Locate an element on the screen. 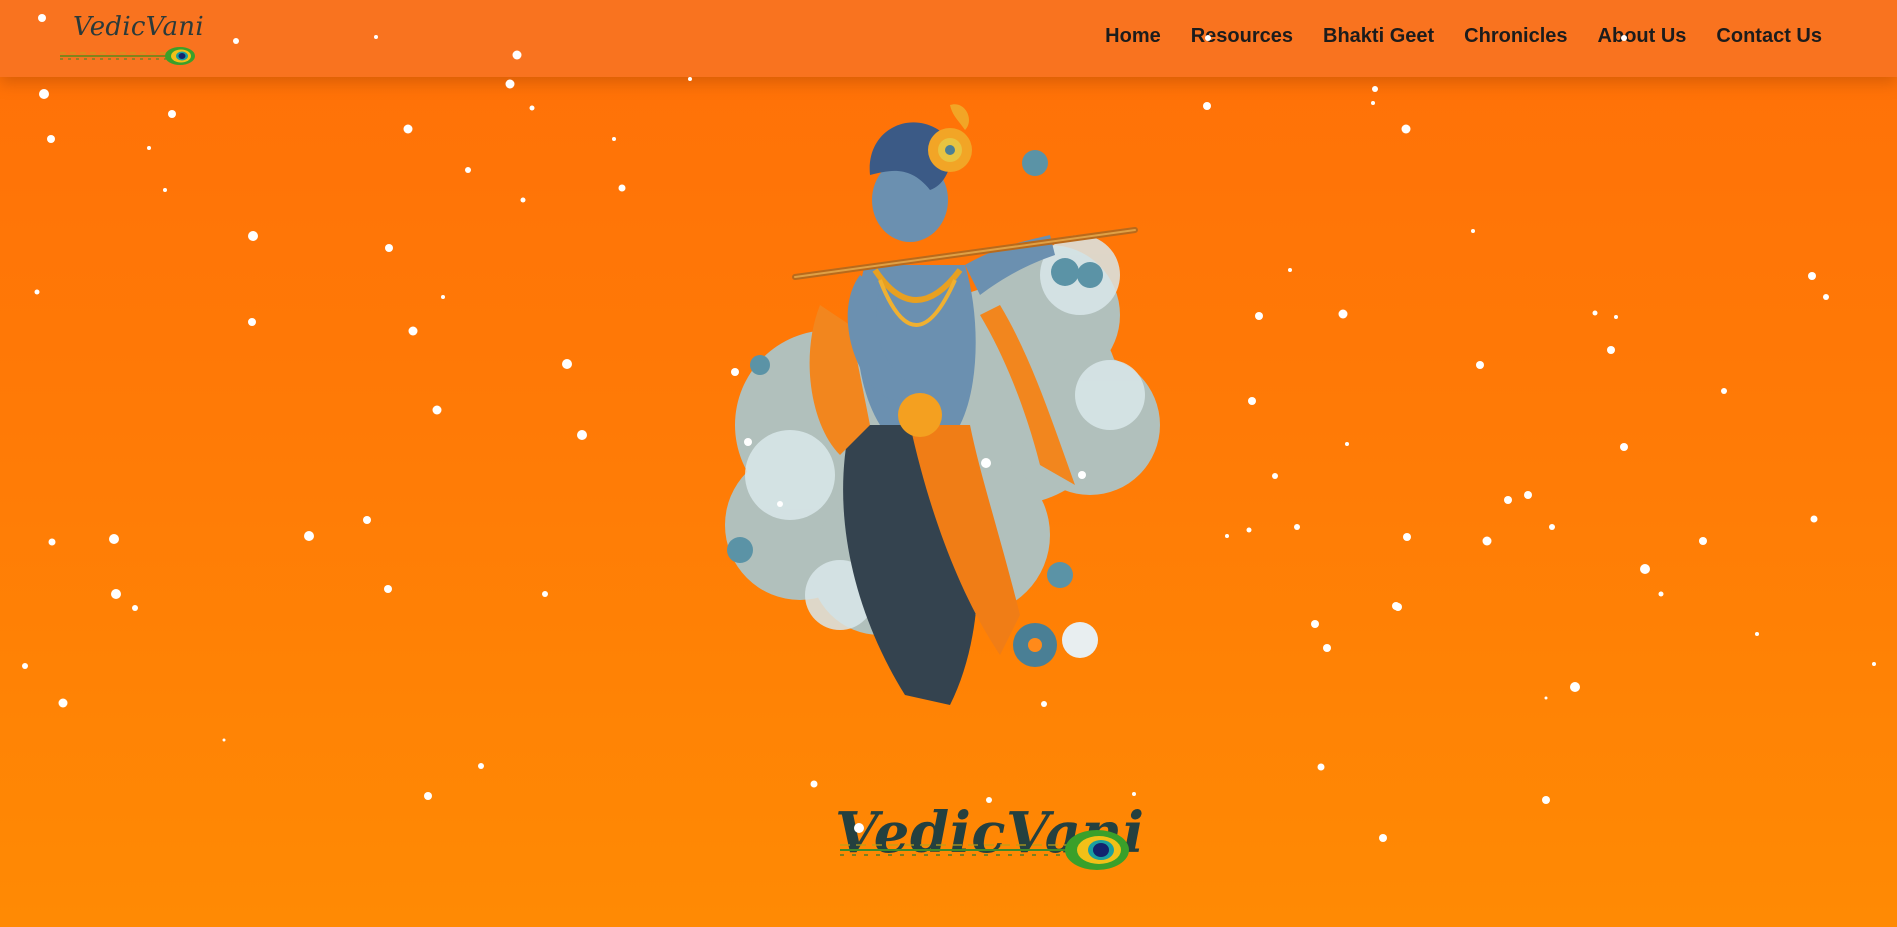 This screenshot has width=1897, height=927. hero-brand-logo: VedicVani is located at coordinates (989, 840).